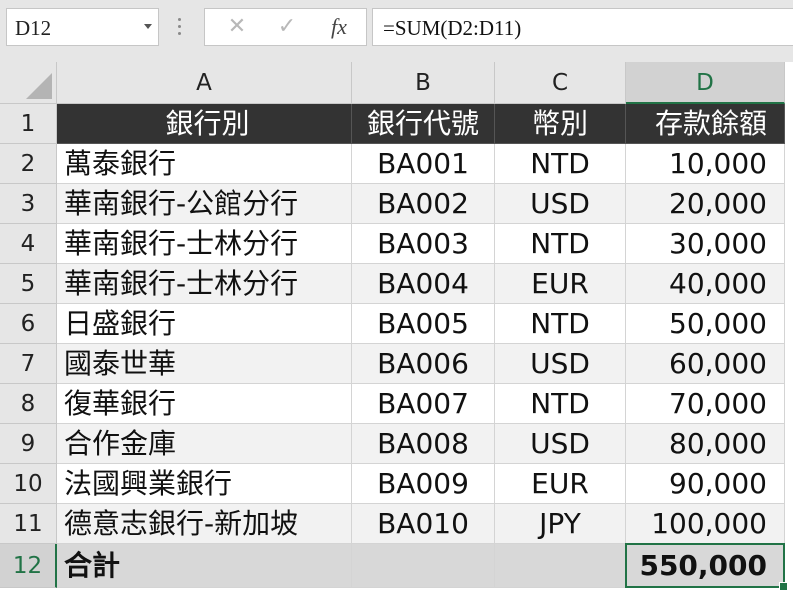  I want to click on cell-c8: NTD, so click(560, 404).